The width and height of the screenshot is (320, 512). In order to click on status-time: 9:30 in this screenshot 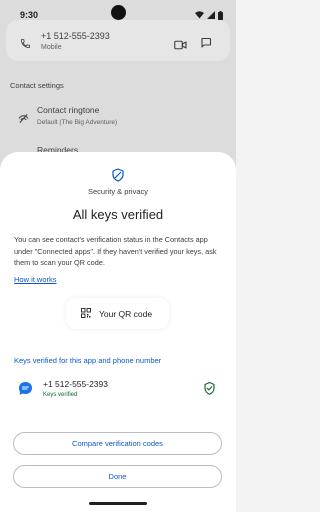, I will do `click(29, 15)`.